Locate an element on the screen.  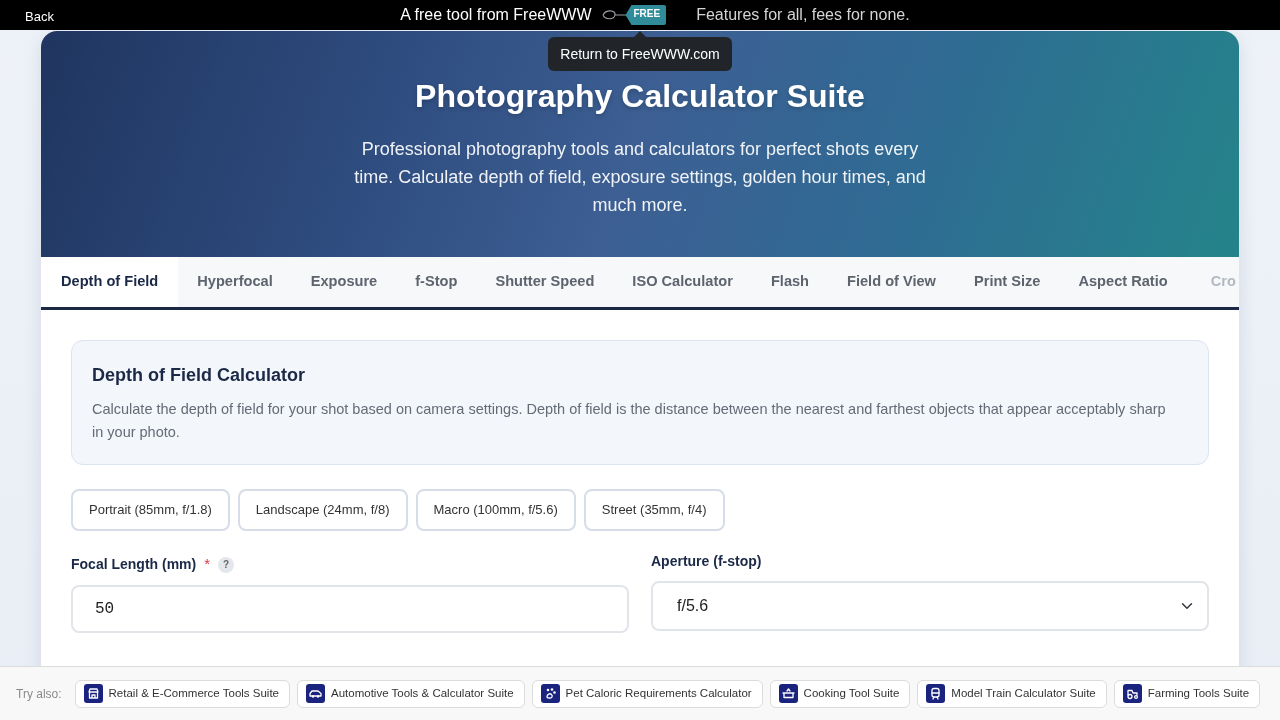
page-subtitle: Professional photography tools and calculators for perfect shots every time. Calculate depth of field, exposure settings, golden hour times, and much more. is located at coordinates (640, 178).